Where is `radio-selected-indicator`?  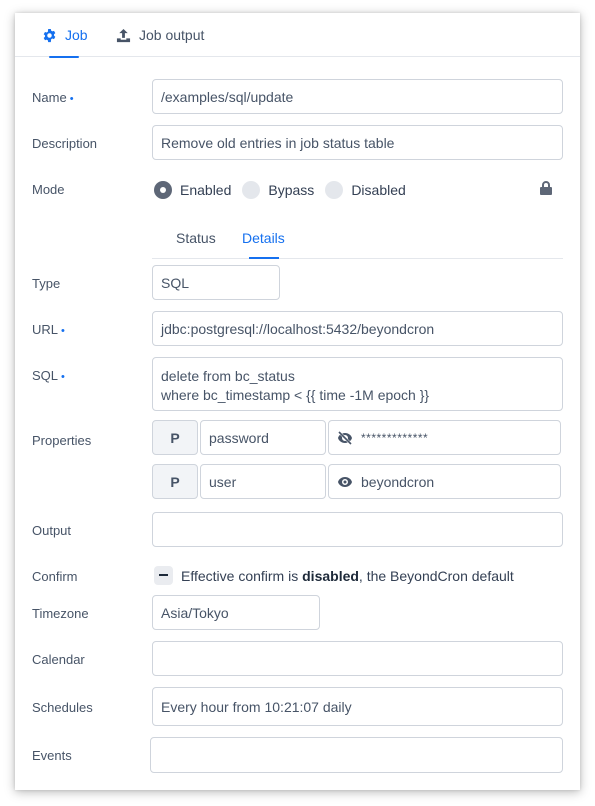 radio-selected-indicator is located at coordinates (163, 190).